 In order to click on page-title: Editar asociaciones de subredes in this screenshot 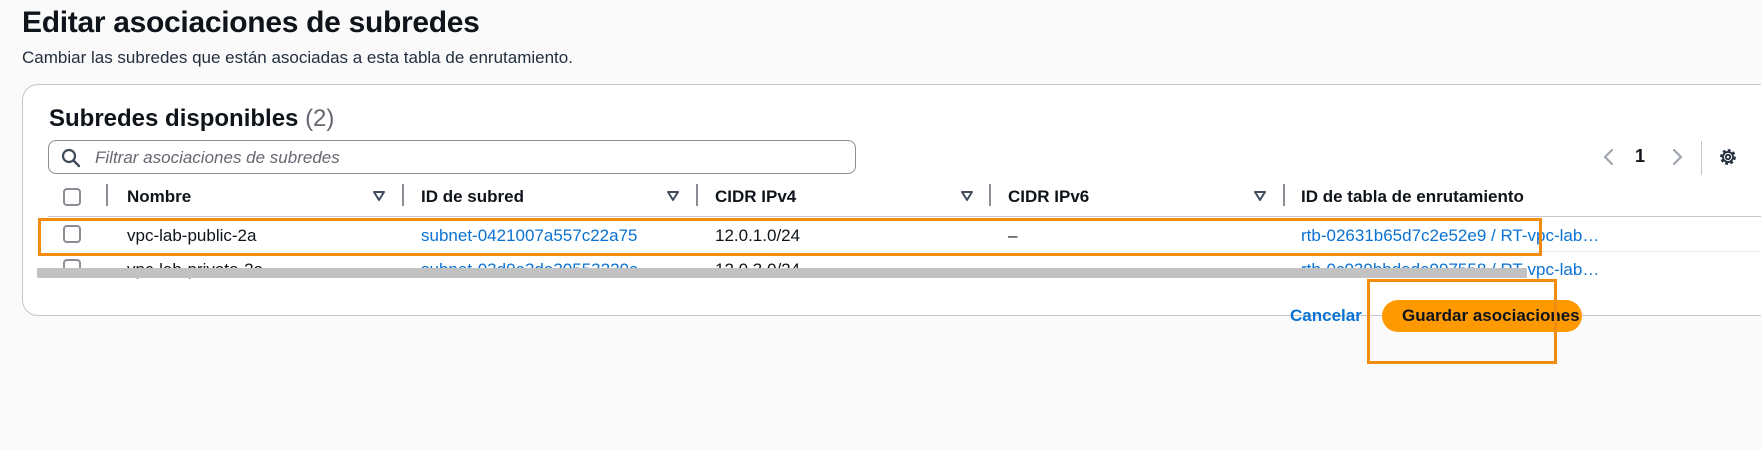, I will do `click(251, 22)`.